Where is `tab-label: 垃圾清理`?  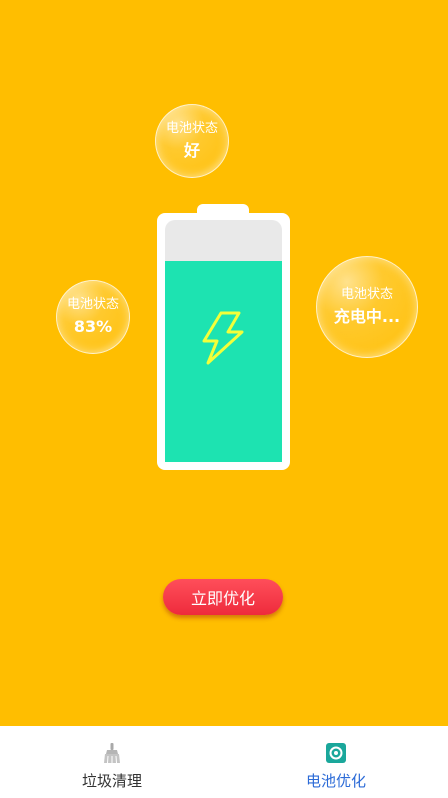
tab-label: 垃圾清理 is located at coordinates (111, 781).